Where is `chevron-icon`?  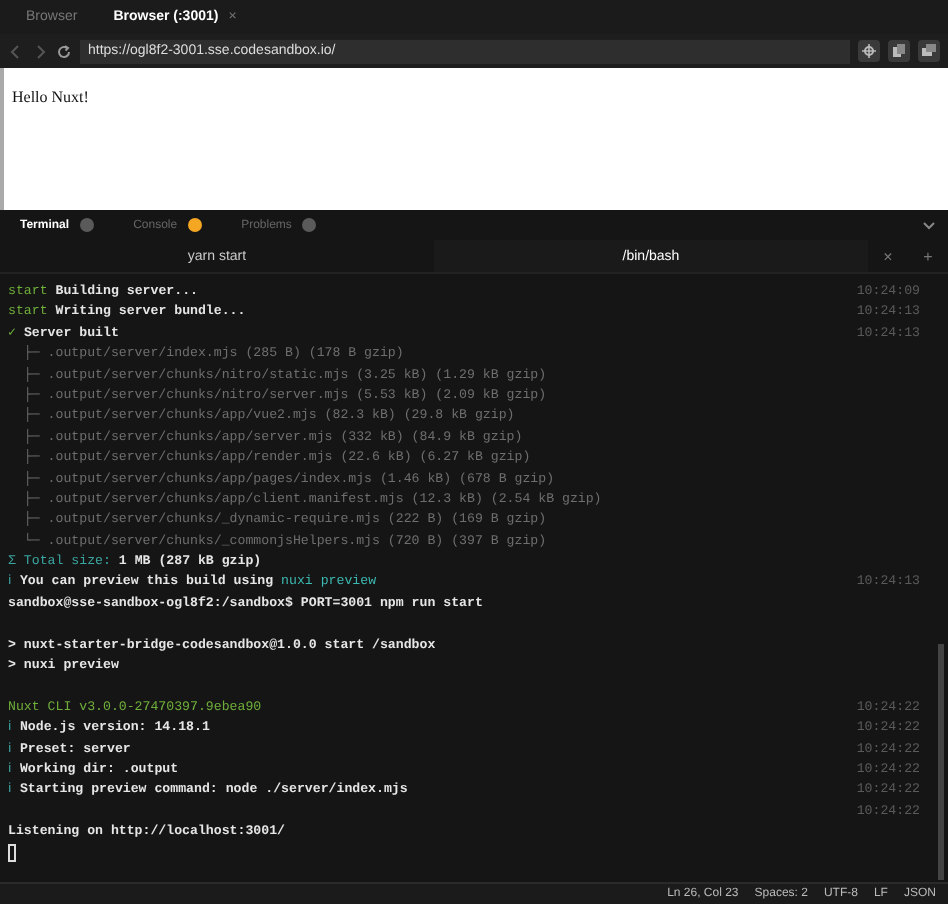 chevron-icon is located at coordinates (929, 225).